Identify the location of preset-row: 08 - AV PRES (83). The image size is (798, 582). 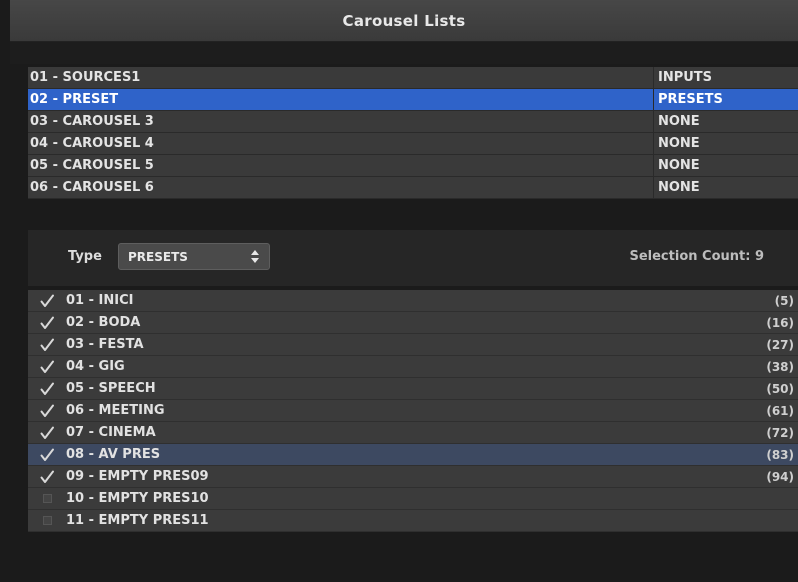
(413, 455).